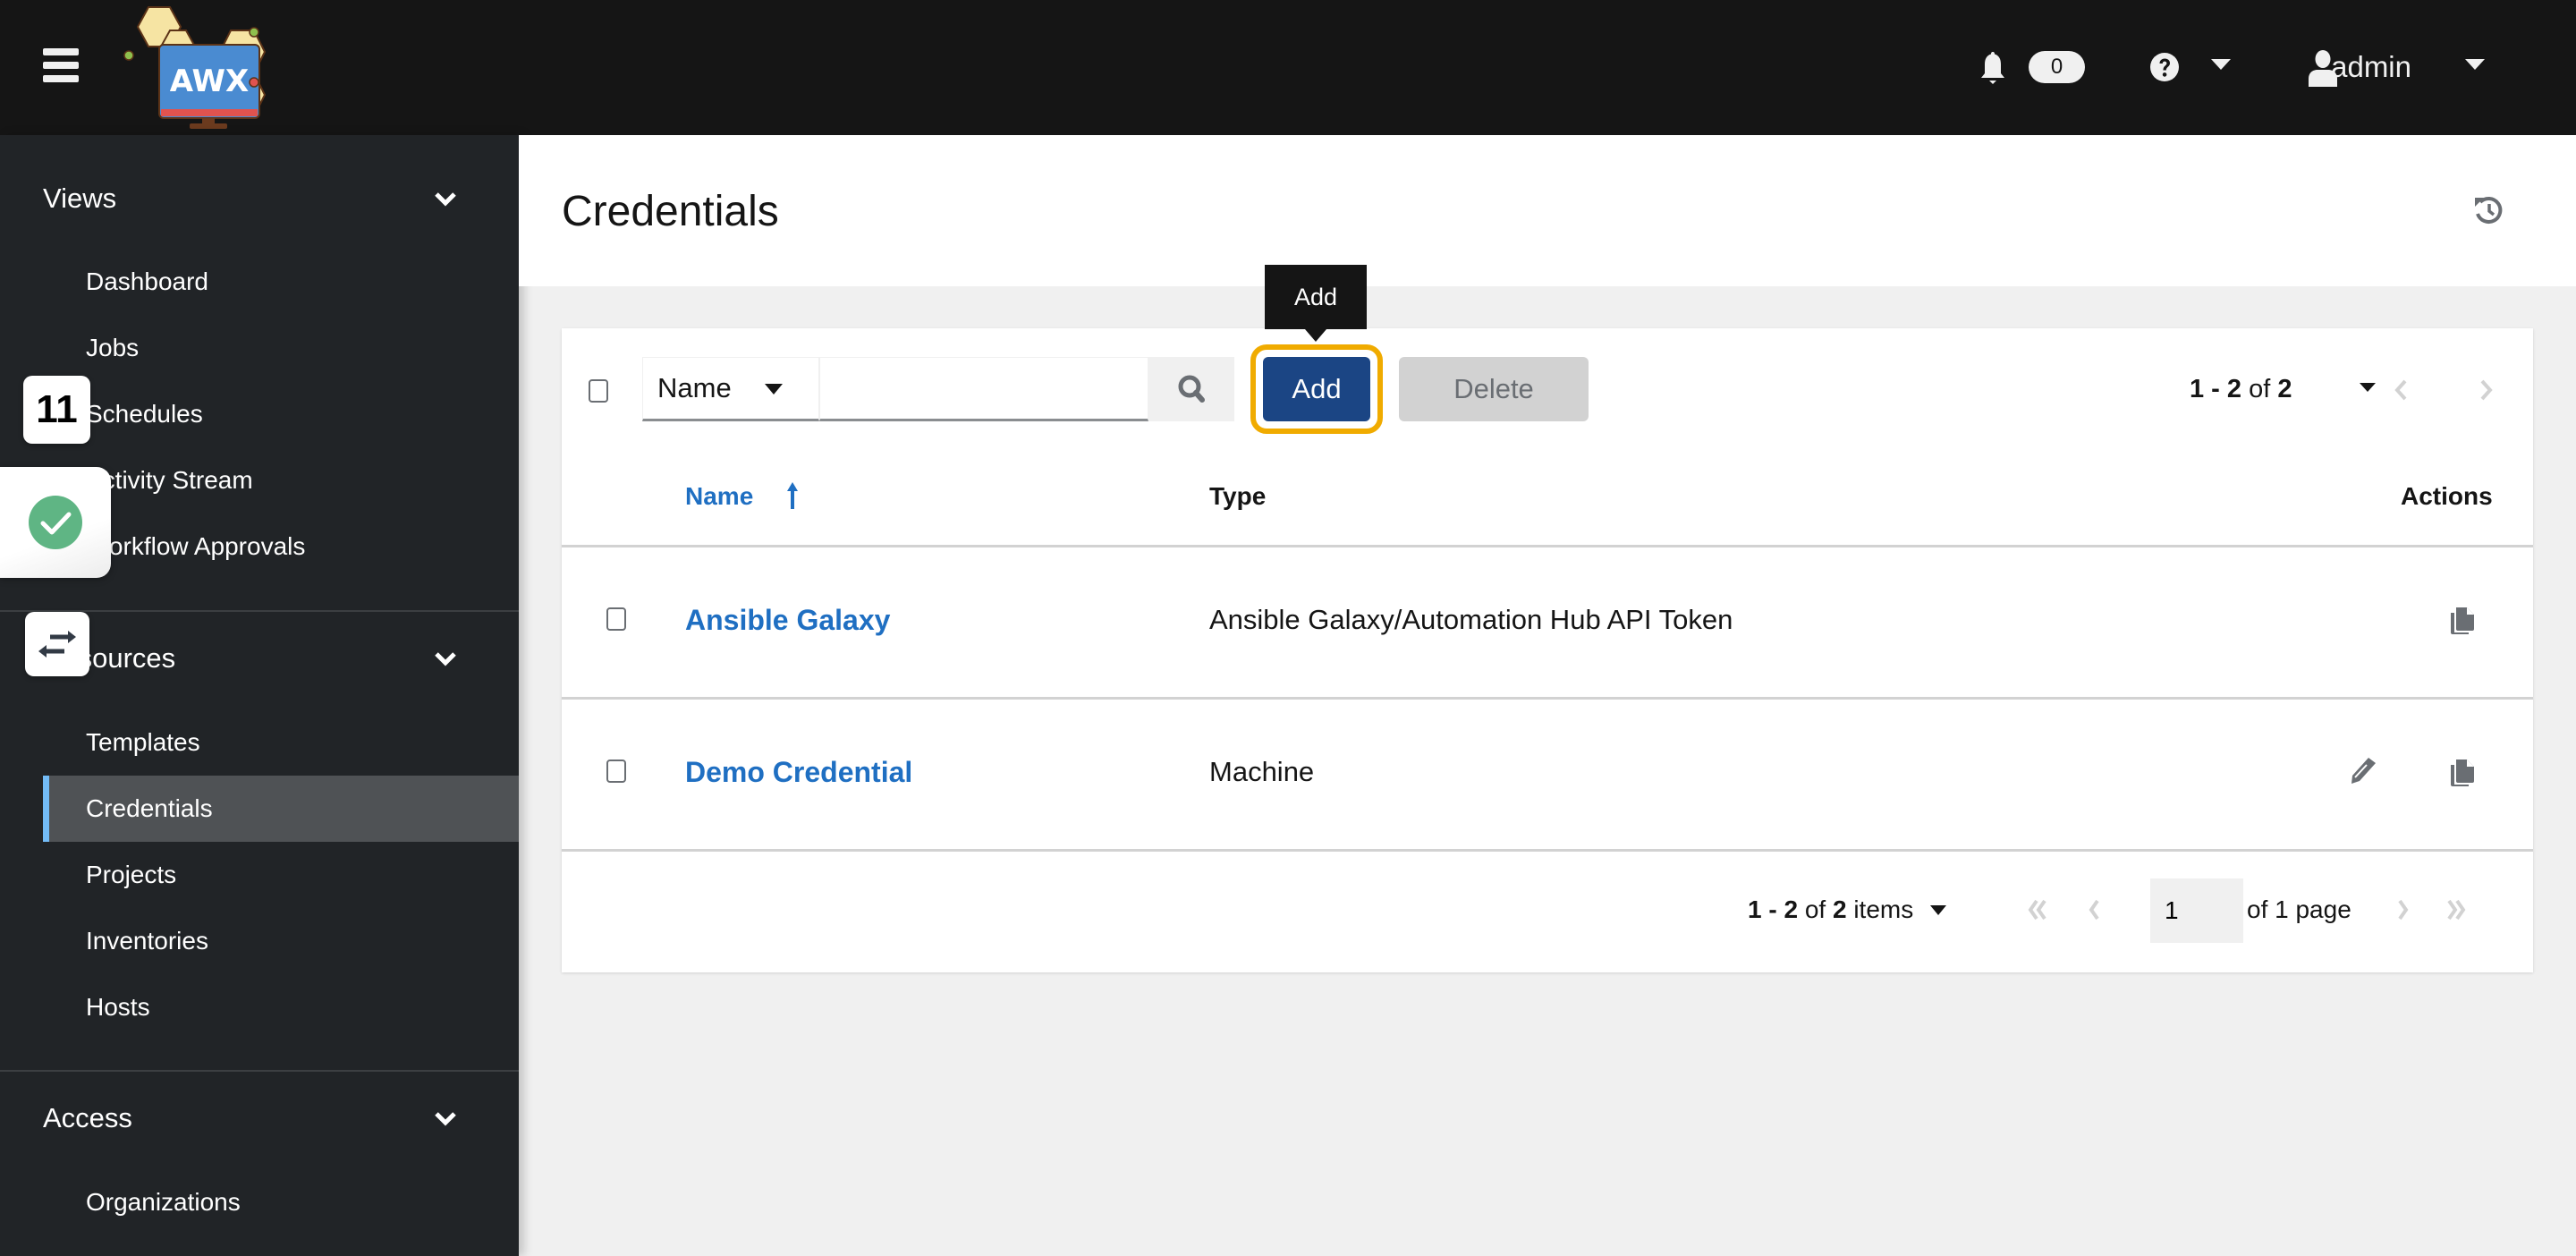  Describe the element at coordinates (281, 1202) in the screenshot. I see `sidebar-item-organizations: Organizations` at that location.